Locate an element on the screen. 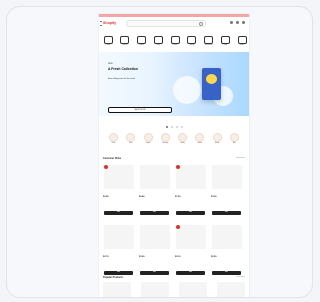 This screenshot has width=320, height=302. promo-item: Bakery is located at coordinates (183, 139).